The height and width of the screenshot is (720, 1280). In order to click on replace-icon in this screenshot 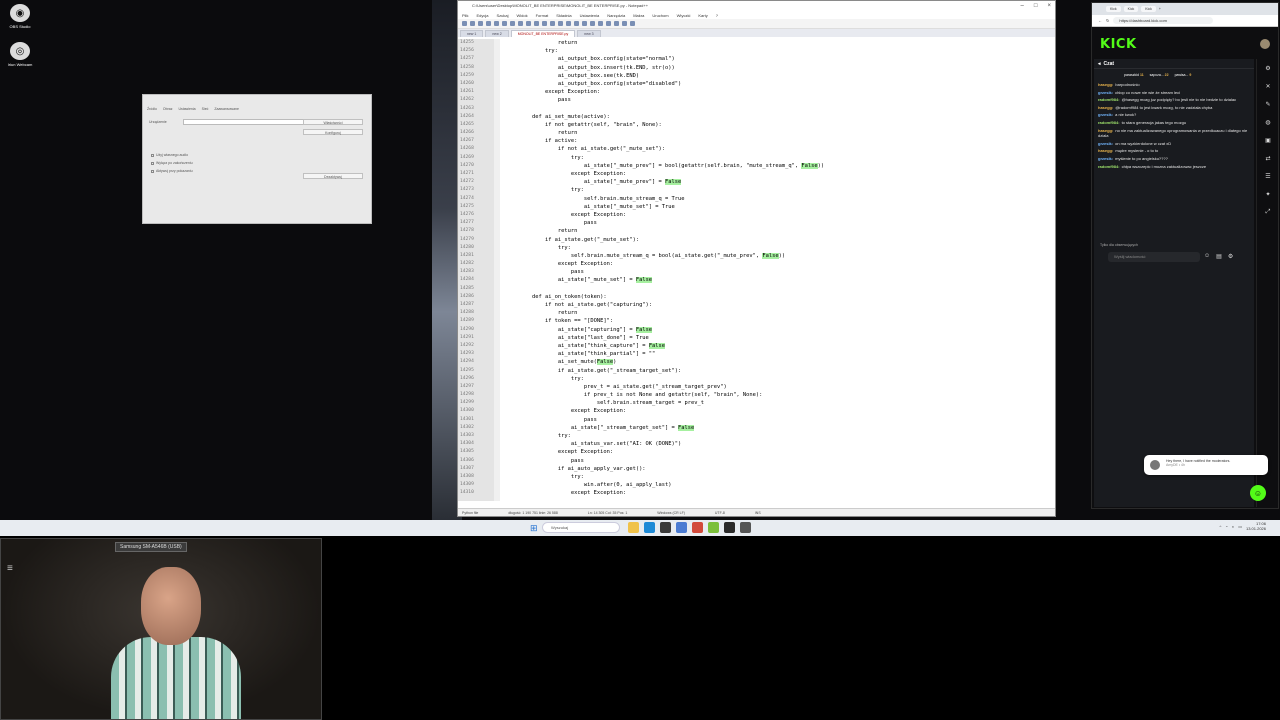, I will do `click(568, 23)`.